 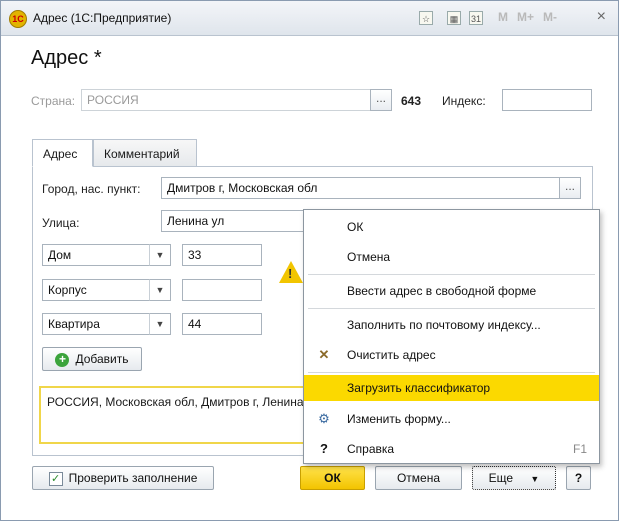 I want to click on cancel-button: Отмена, so click(x=418, y=478).